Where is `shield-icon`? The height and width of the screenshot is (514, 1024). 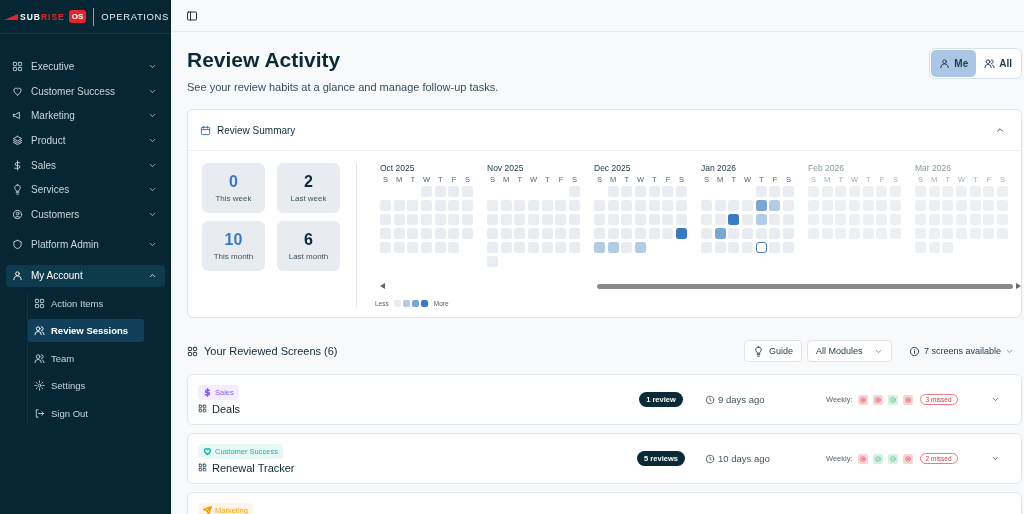
shield-icon is located at coordinates (17, 244).